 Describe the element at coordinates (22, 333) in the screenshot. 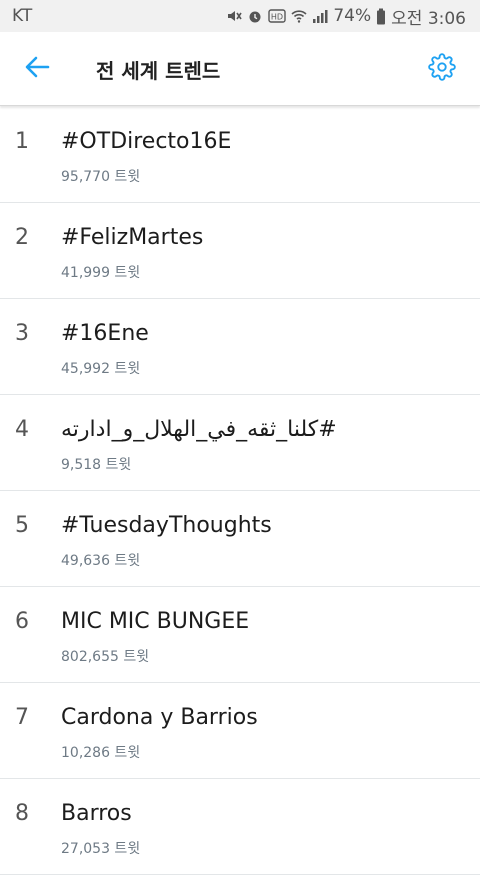

I see `trend-rank: 3` at that location.